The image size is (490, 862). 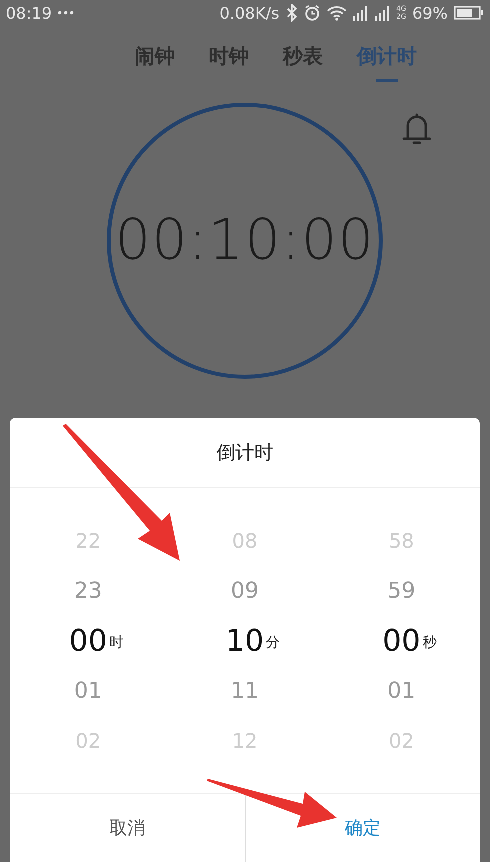 What do you see at coordinates (402, 591) in the screenshot?
I see `picker-value: 59` at bounding box center [402, 591].